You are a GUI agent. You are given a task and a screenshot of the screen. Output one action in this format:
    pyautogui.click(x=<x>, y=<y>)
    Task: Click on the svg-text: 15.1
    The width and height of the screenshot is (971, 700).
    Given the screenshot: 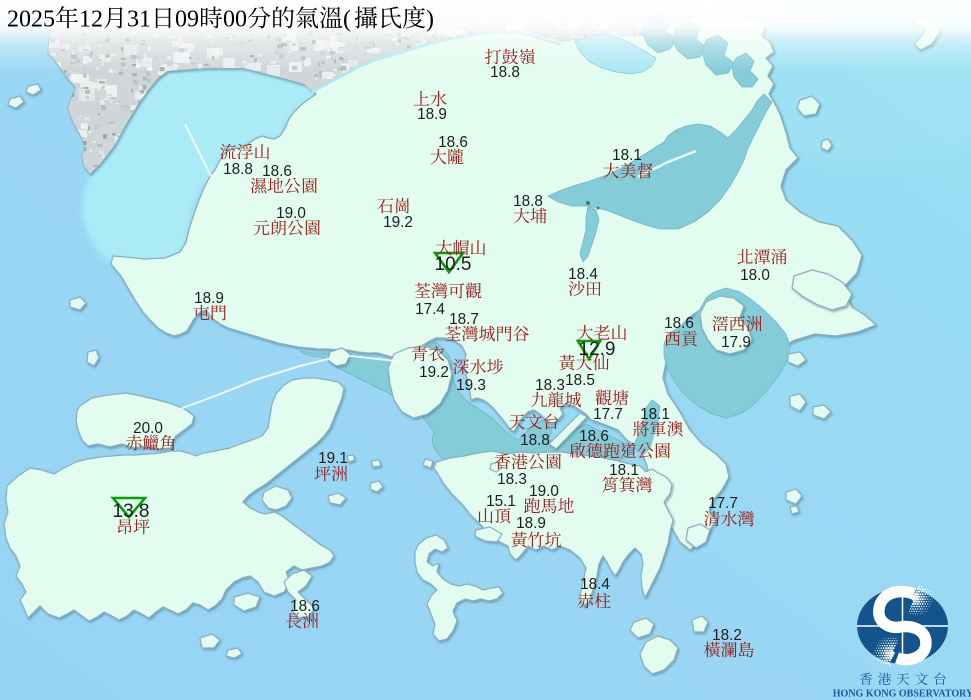 What is the action you would take?
    pyautogui.click(x=501, y=501)
    